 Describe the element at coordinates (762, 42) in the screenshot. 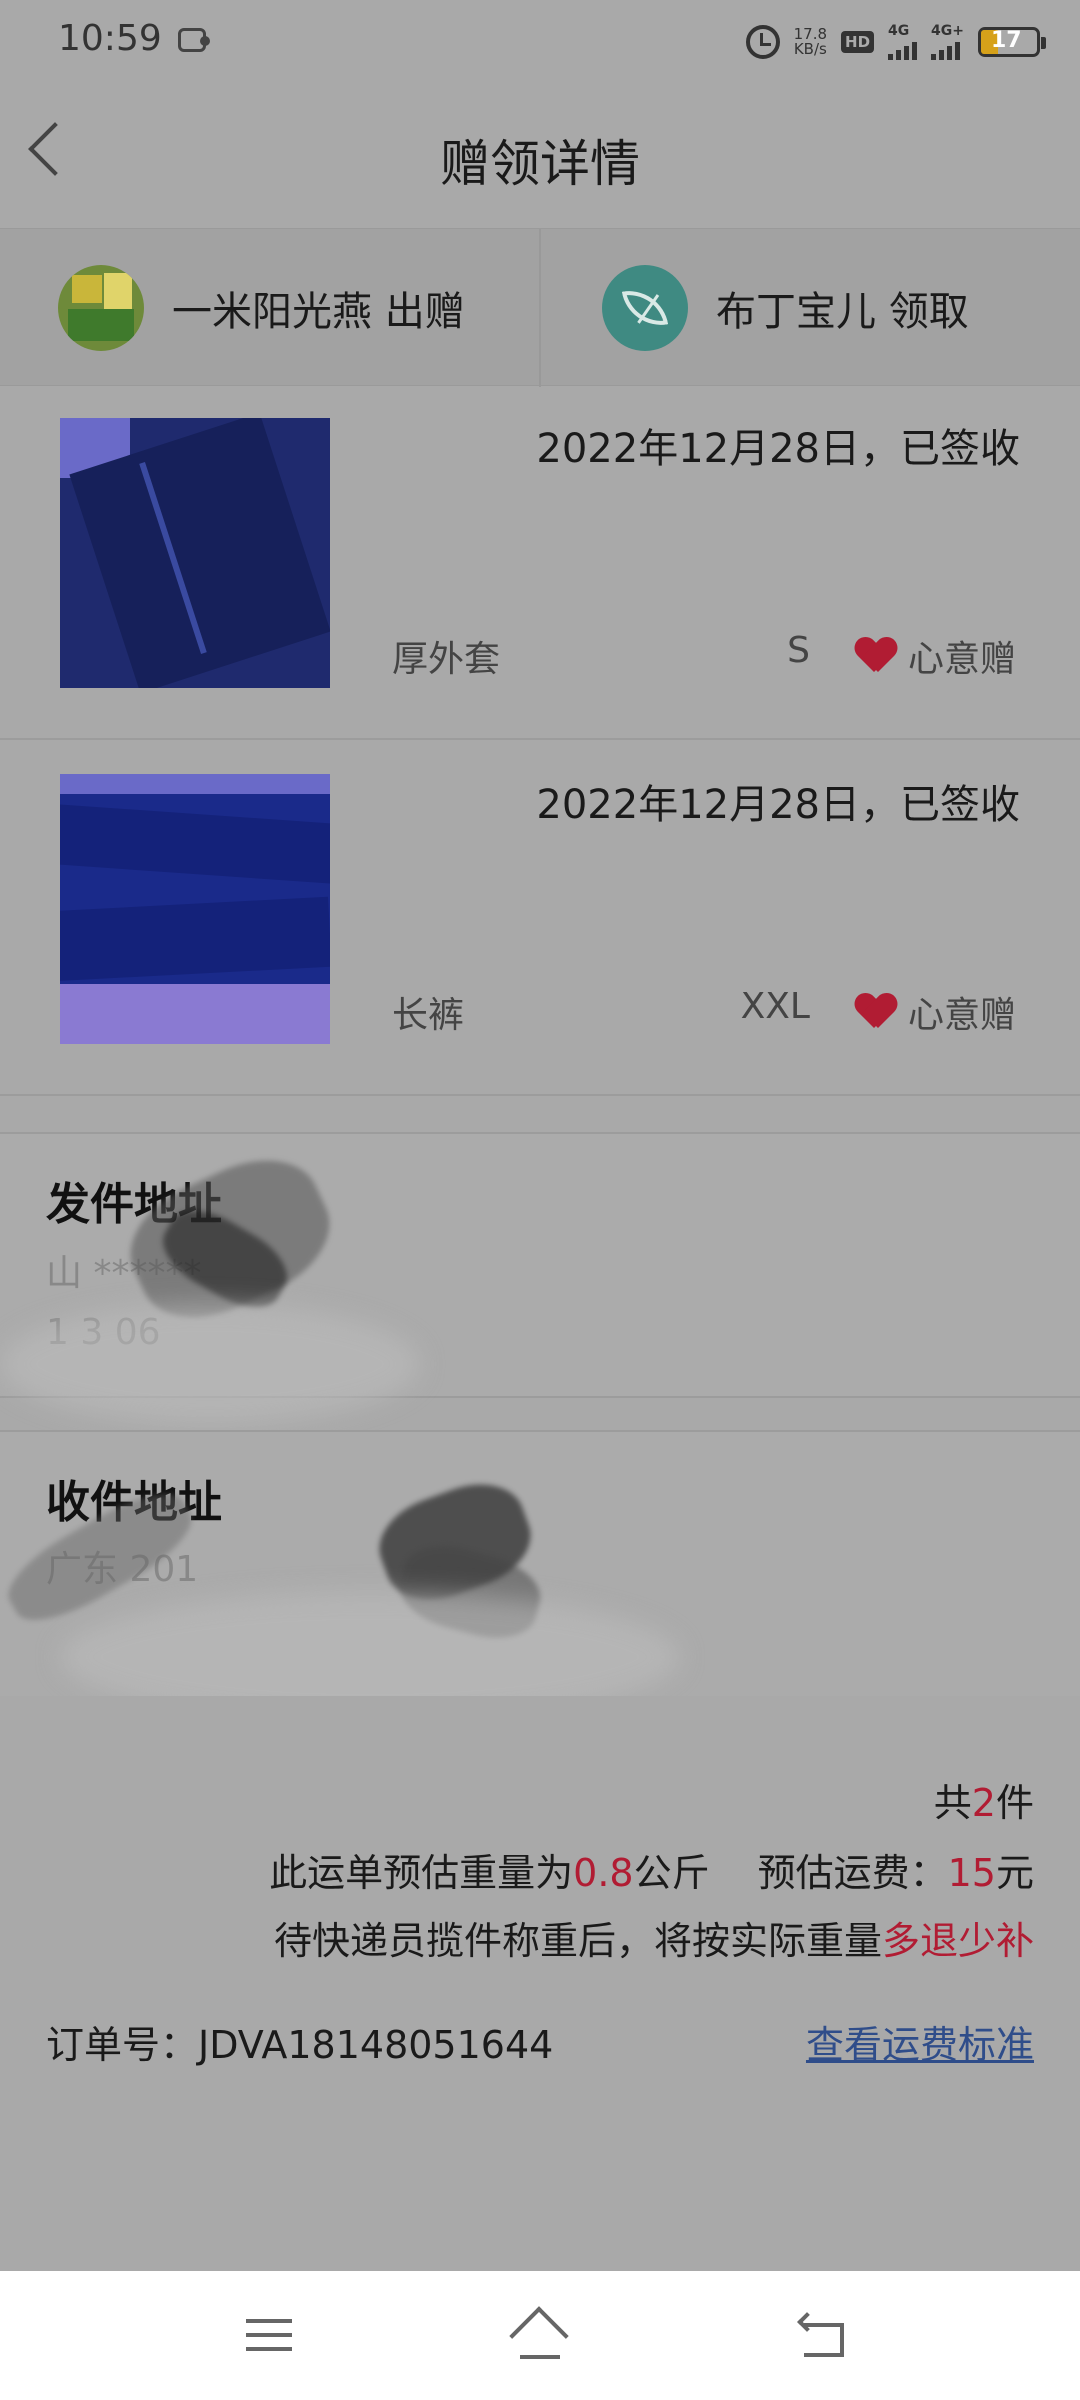

I see `alarm-icon` at that location.